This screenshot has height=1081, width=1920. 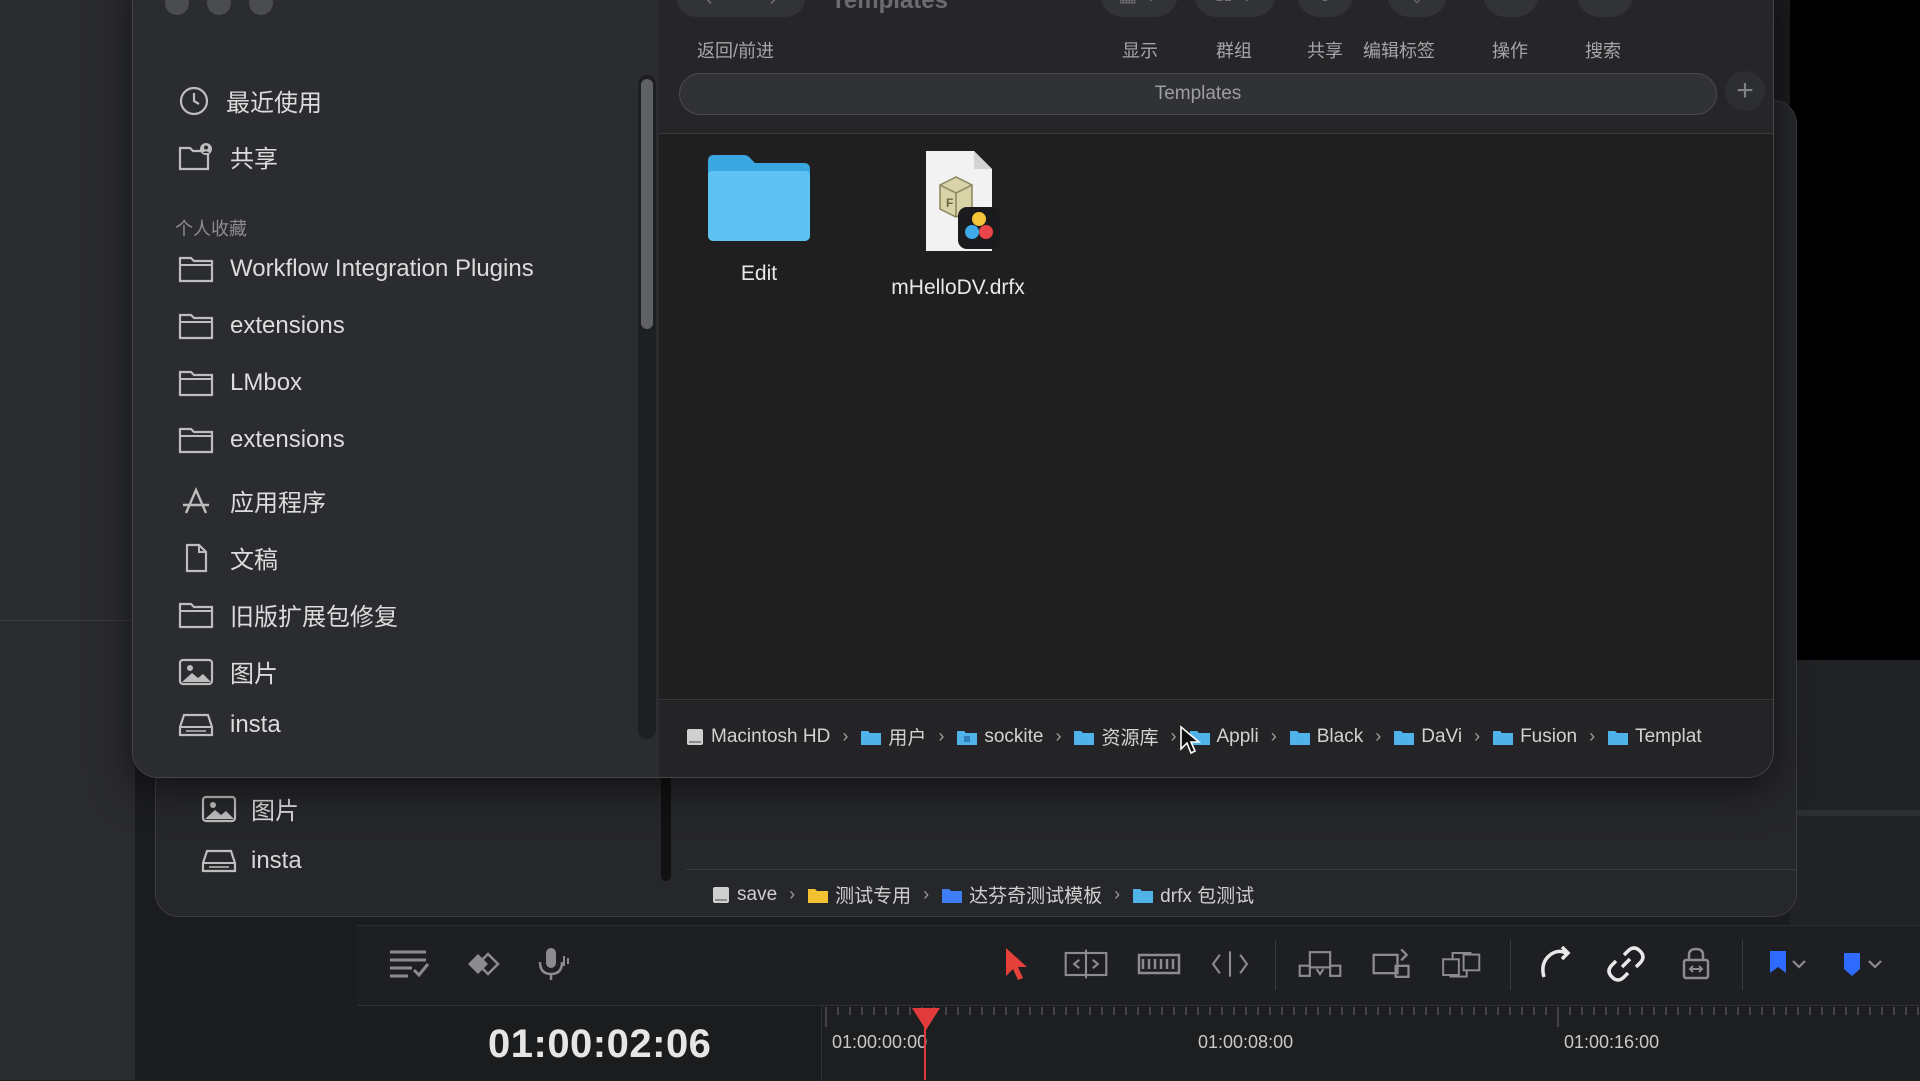 I want to click on sidebar-item-legacy-fix: 旧版扩展包修复, so click(x=288, y=614).